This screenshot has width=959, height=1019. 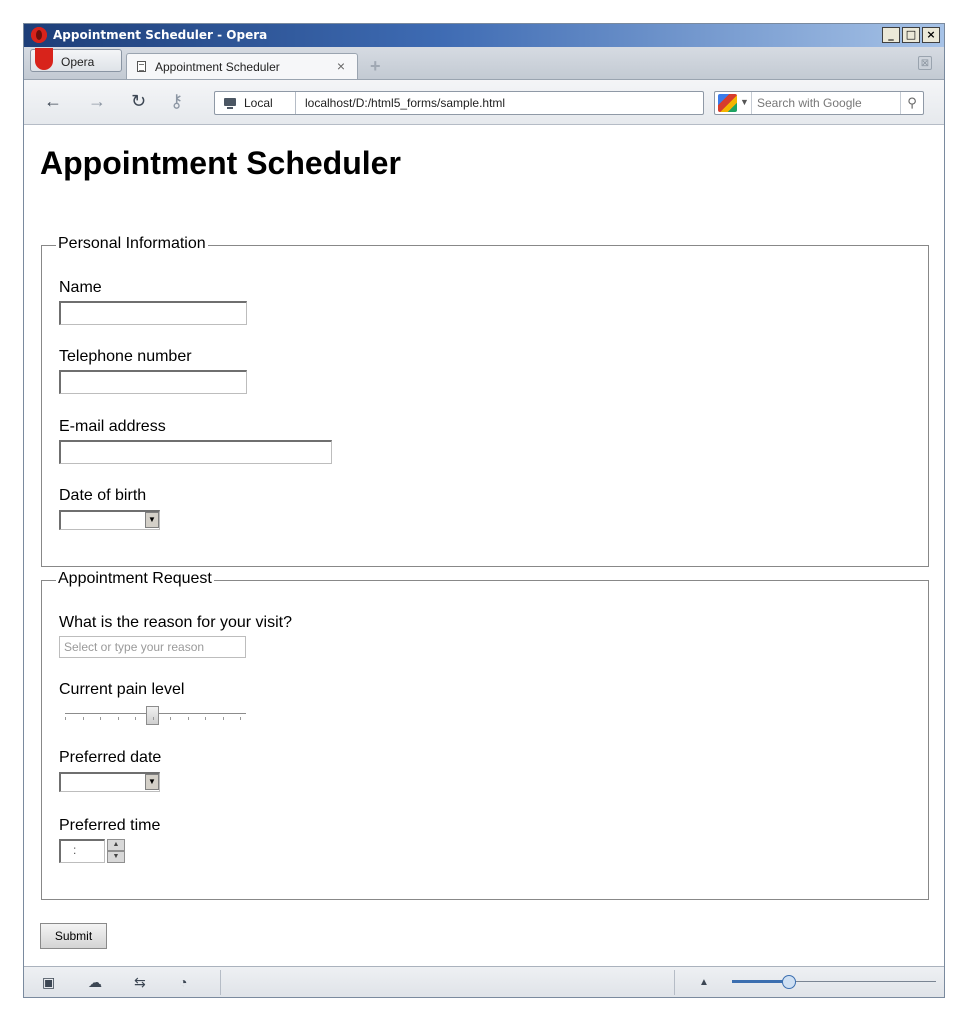 What do you see at coordinates (195, 452) in the screenshot?
I see `email-field` at bounding box center [195, 452].